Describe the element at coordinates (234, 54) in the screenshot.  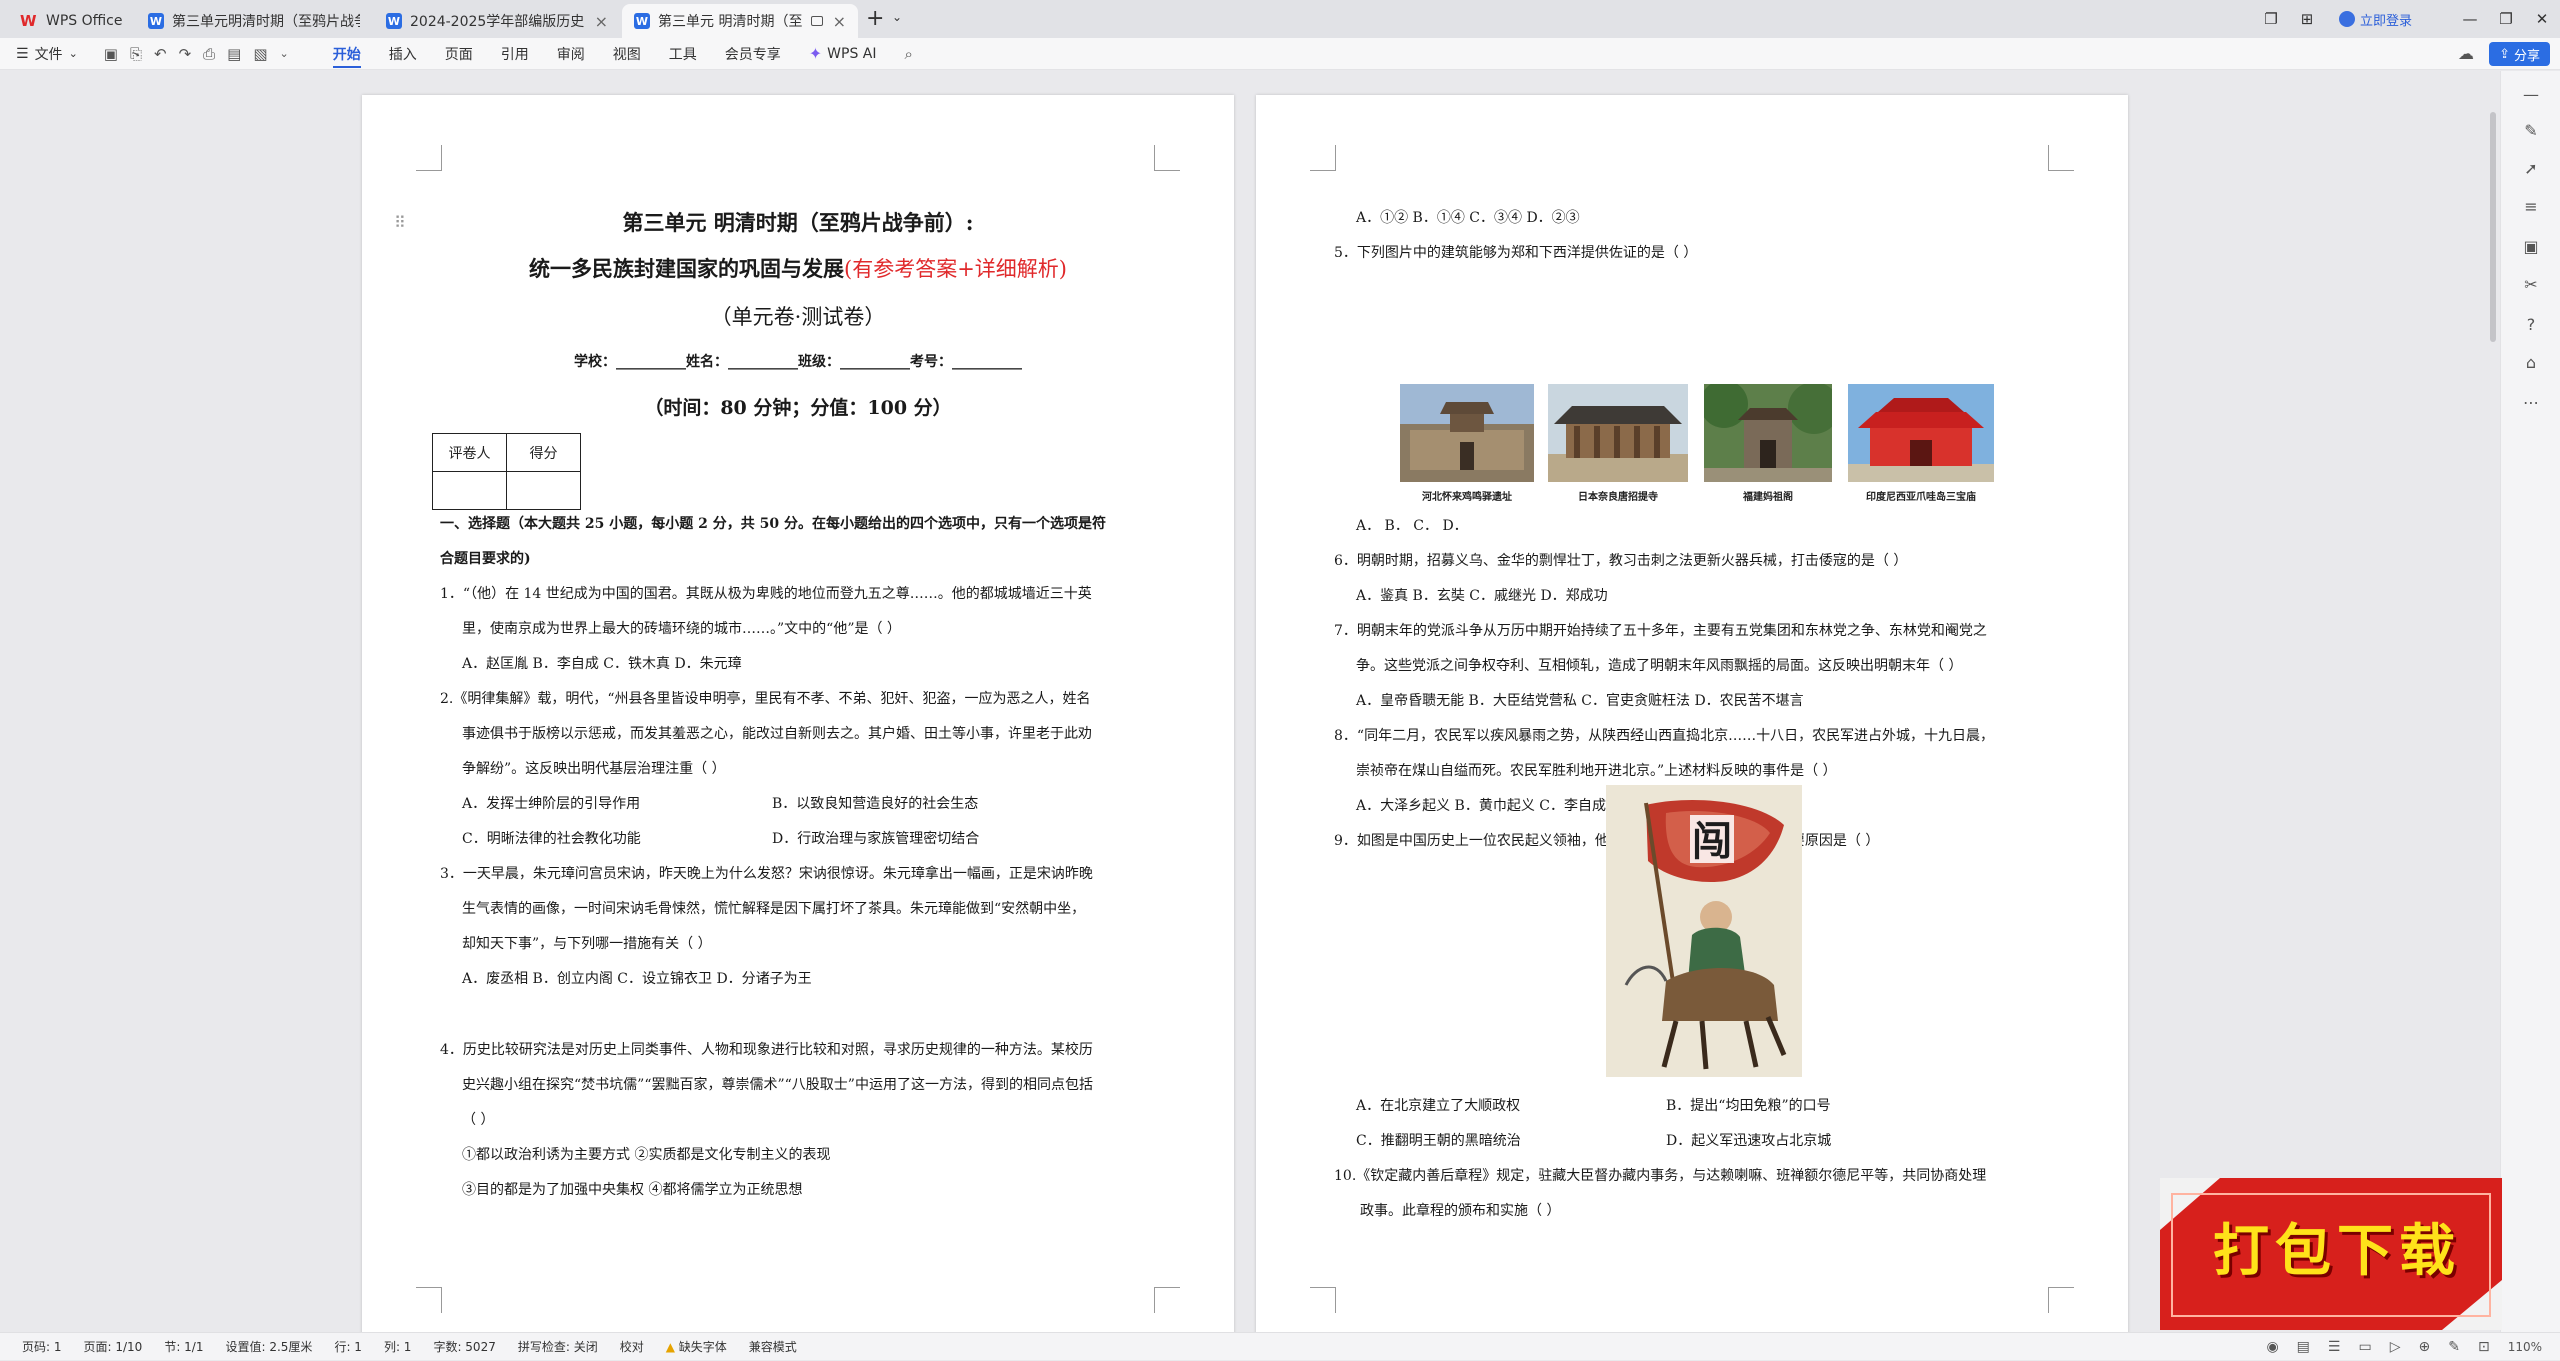
I see `print-preview-icon: ▤` at that location.